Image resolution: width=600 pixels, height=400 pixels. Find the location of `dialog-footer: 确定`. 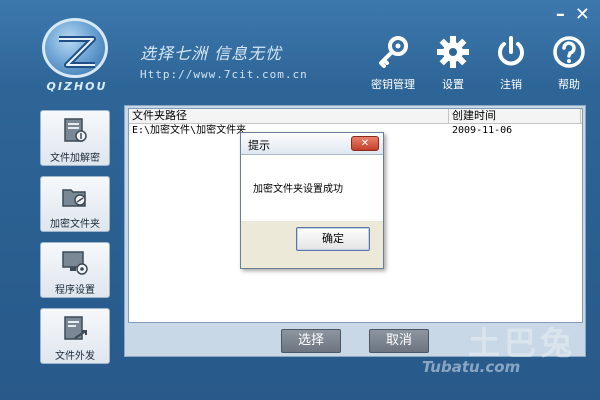

dialog-footer: 确定 is located at coordinates (312, 244).